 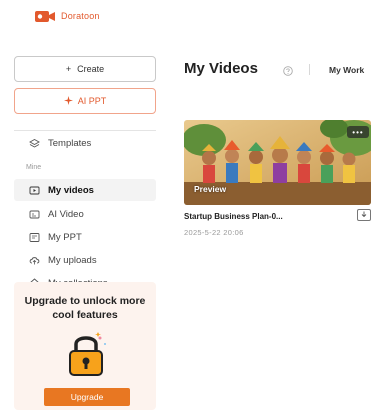 What do you see at coordinates (85, 214) in the screenshot?
I see `sidebar-item-ai-video: AI Video` at bounding box center [85, 214].